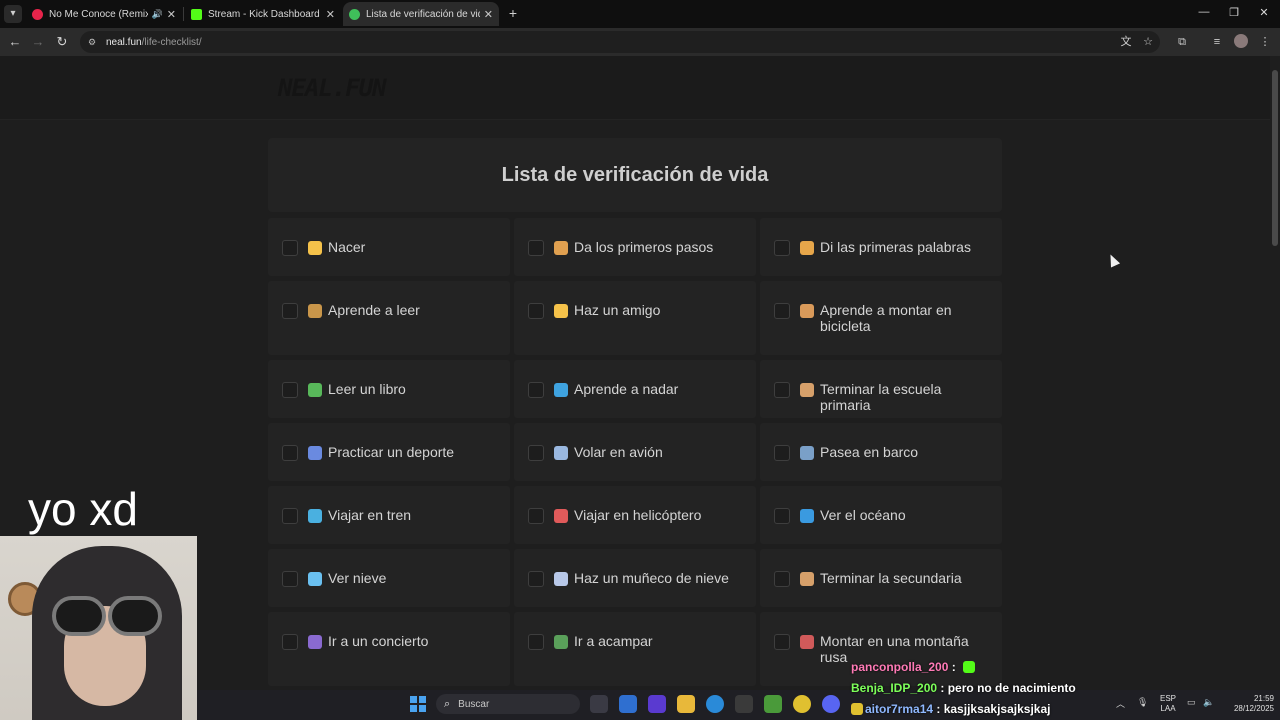 This screenshot has width=1280, height=720. What do you see at coordinates (374, 310) in the screenshot?
I see `checklist-item-label: Aprende a leer` at bounding box center [374, 310].